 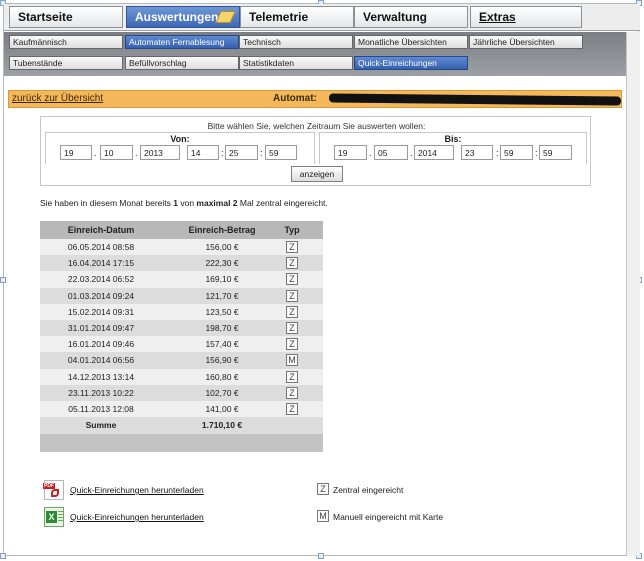 I want to click on row-amount: 156,00 €, so click(x=222, y=247).